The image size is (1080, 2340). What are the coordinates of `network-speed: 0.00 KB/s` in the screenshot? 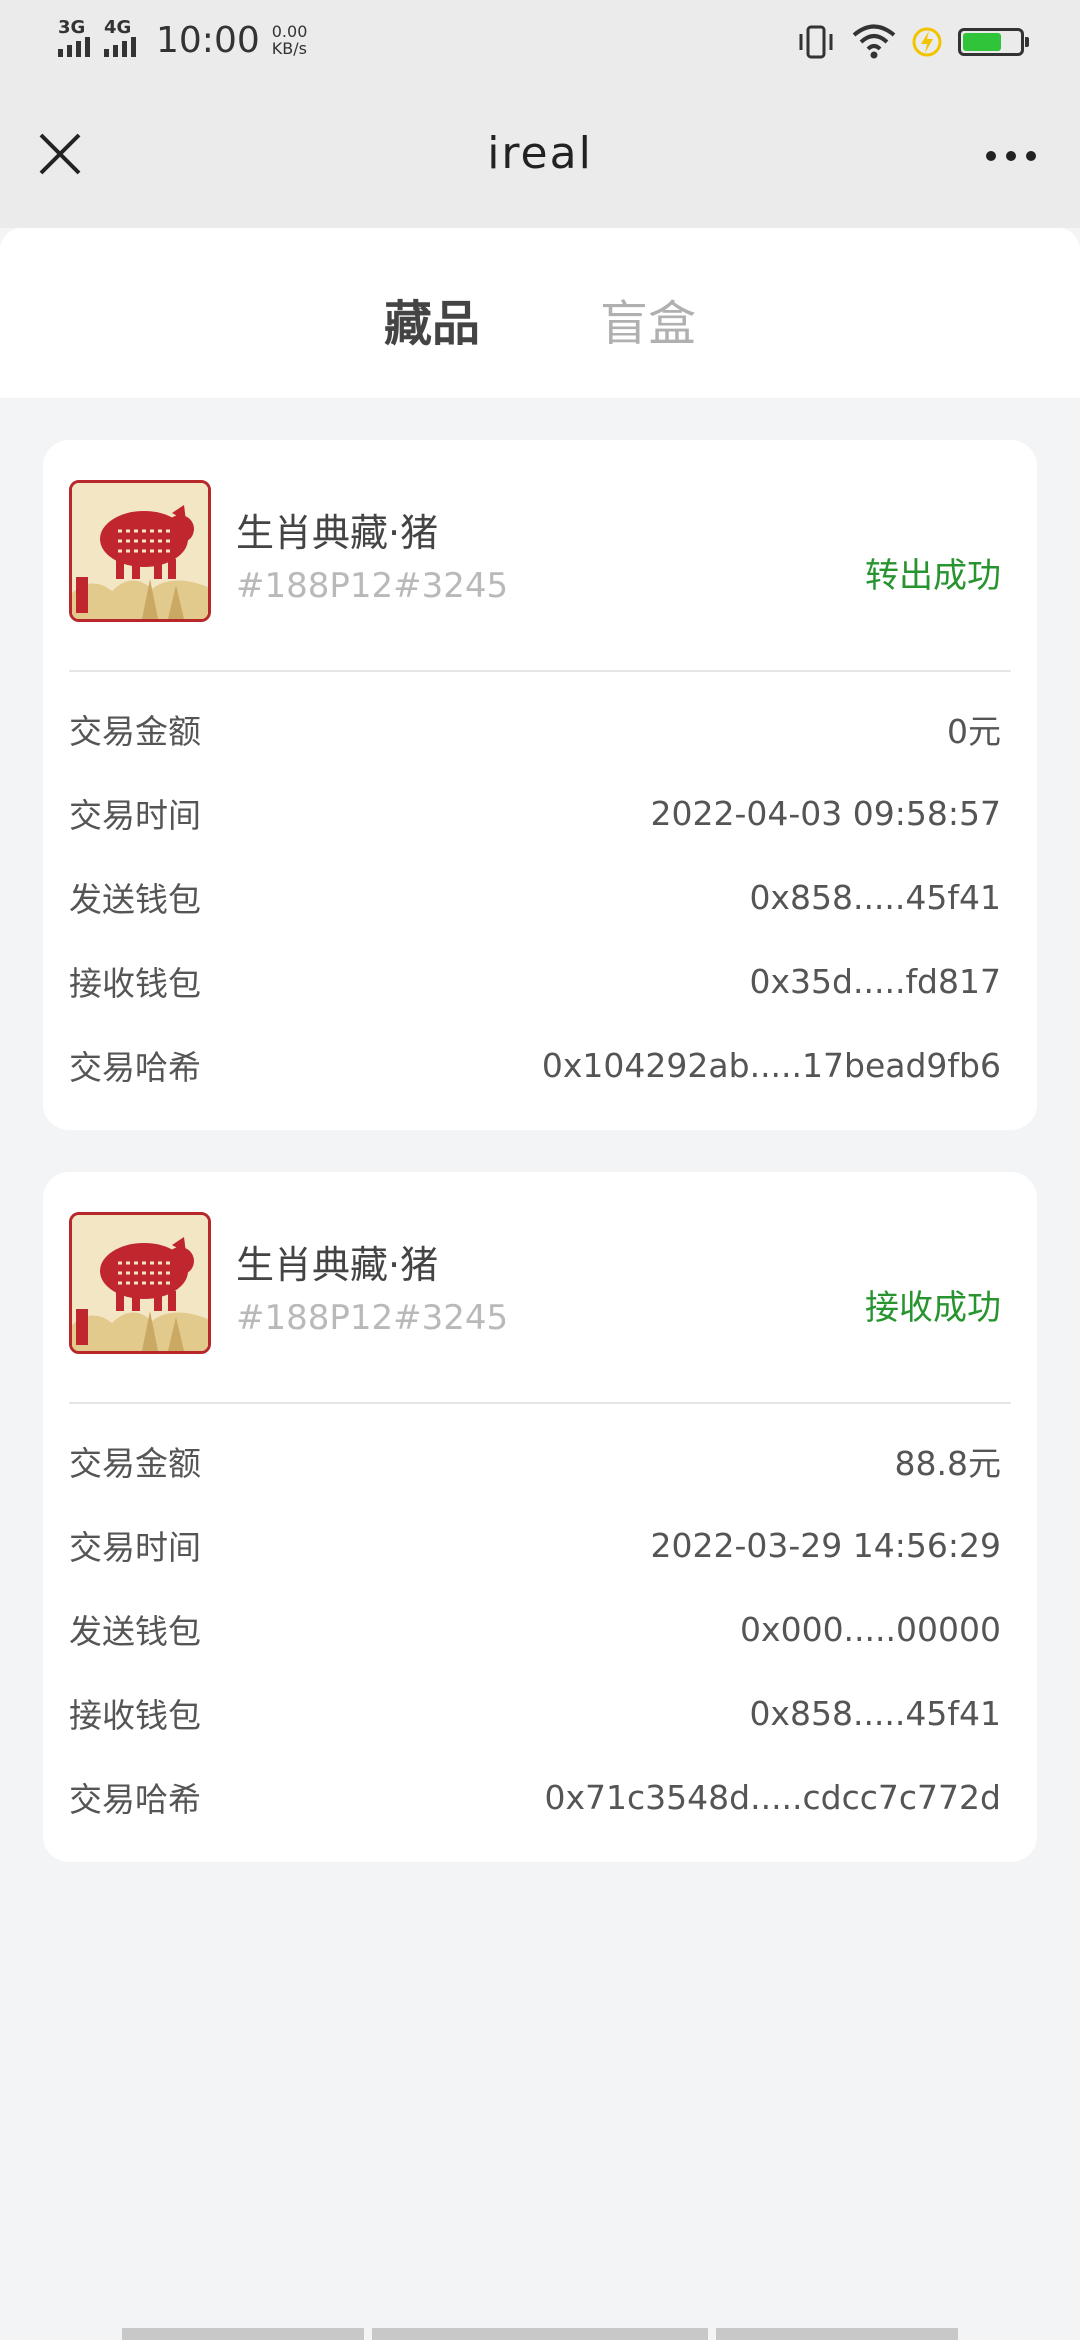 It's located at (290, 40).